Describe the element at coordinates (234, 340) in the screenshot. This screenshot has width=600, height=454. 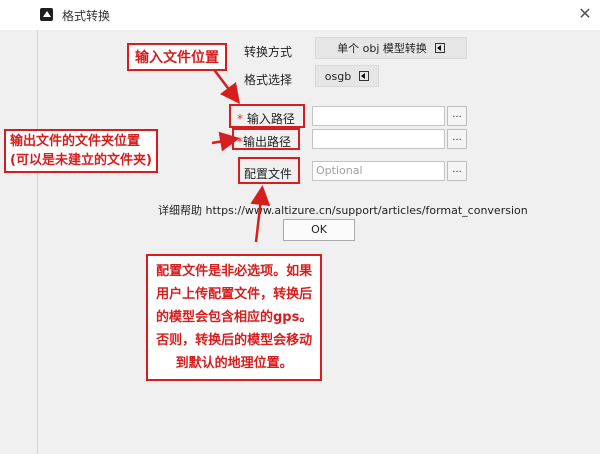
I see `config-note-line: 否则，转换后的模型会移动` at that location.